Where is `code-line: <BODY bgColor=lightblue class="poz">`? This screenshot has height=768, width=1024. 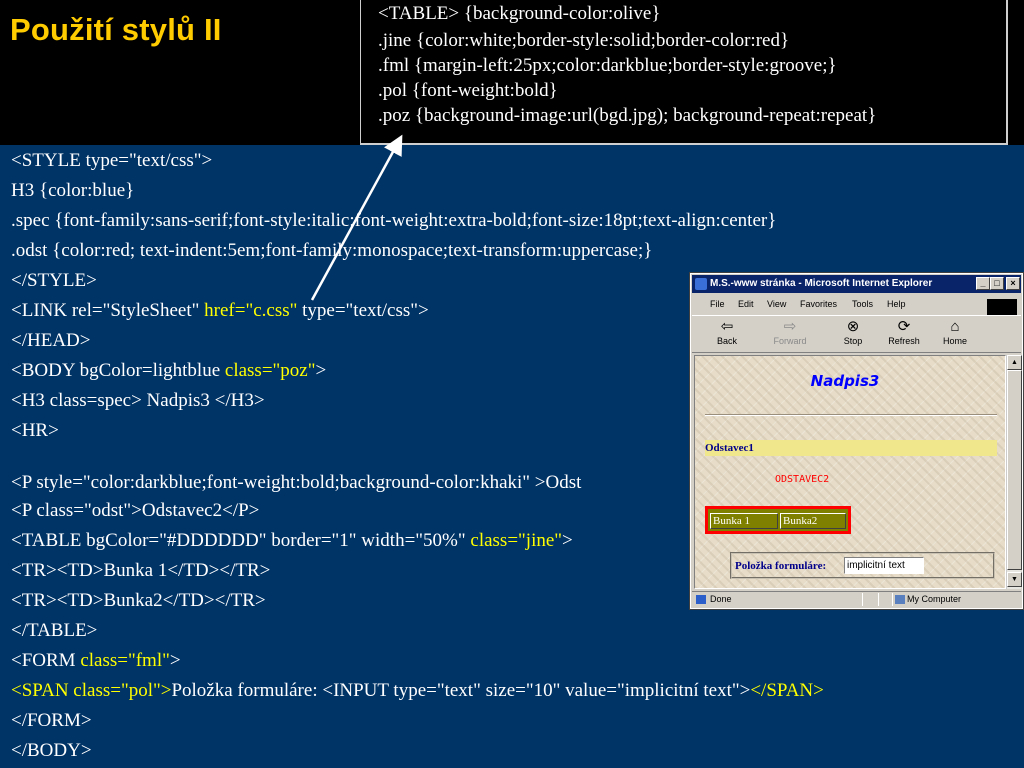
code-line: <BODY bgColor=lightblue class="poz"> is located at coordinates (168, 371).